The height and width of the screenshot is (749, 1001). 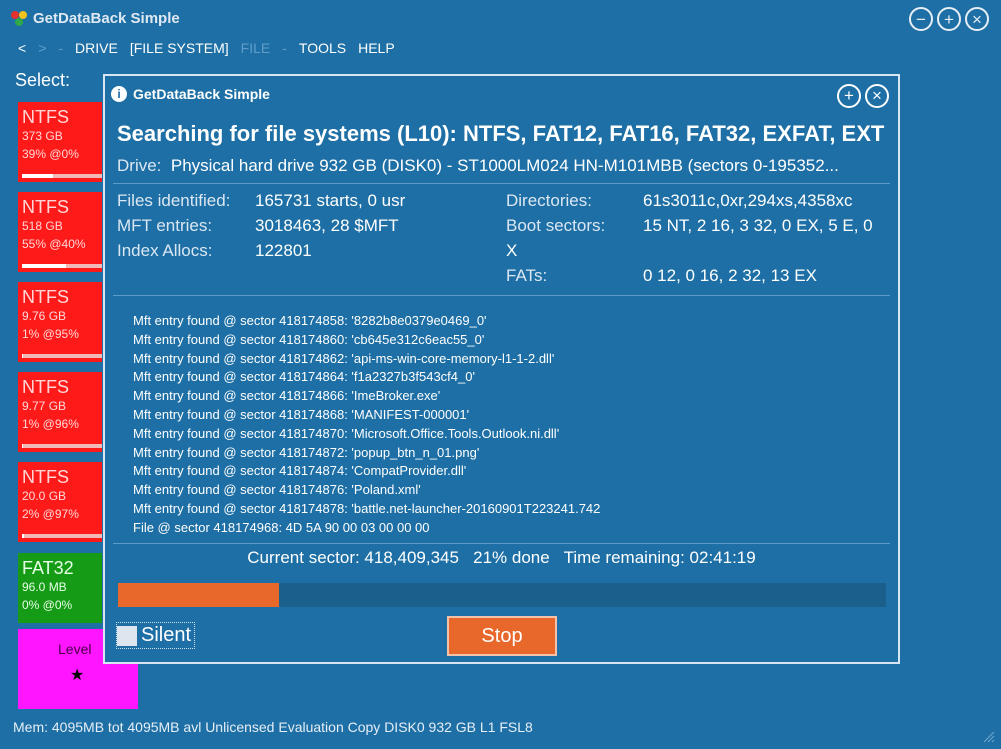 What do you see at coordinates (43, 80) in the screenshot?
I see `select-label: Select:` at bounding box center [43, 80].